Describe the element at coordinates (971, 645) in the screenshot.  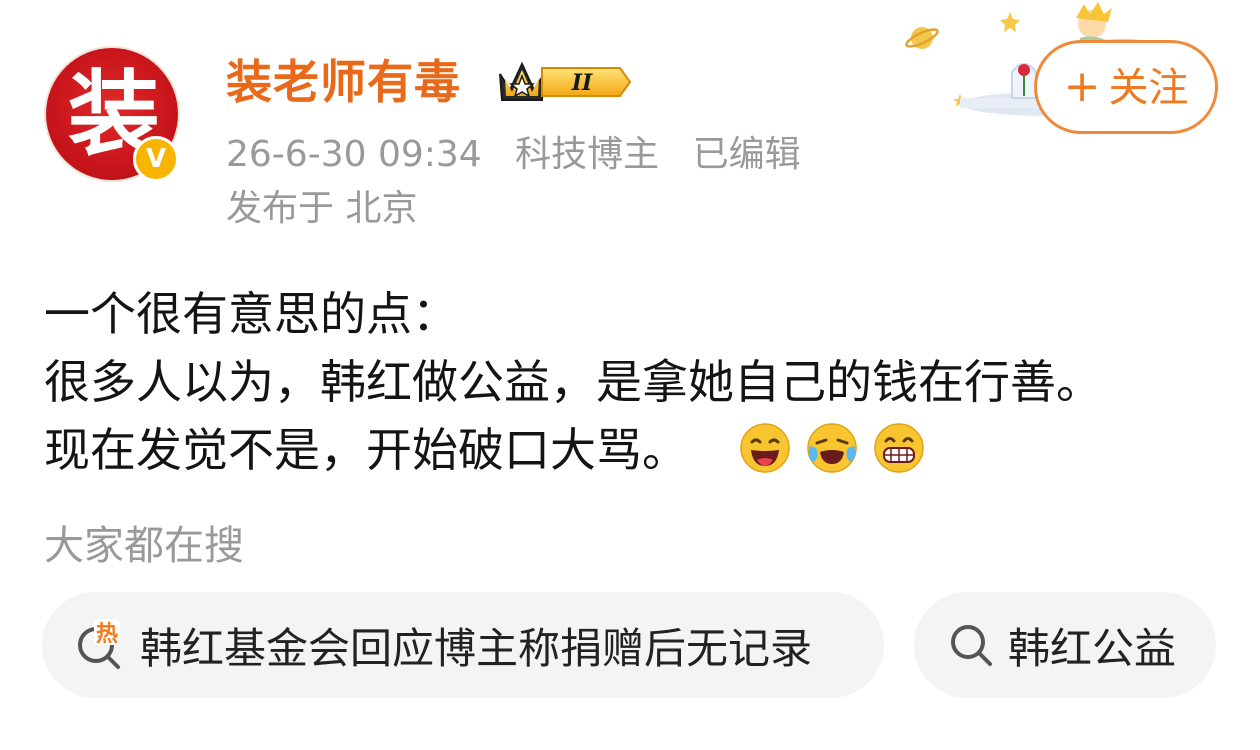
I see `search-icon` at that location.